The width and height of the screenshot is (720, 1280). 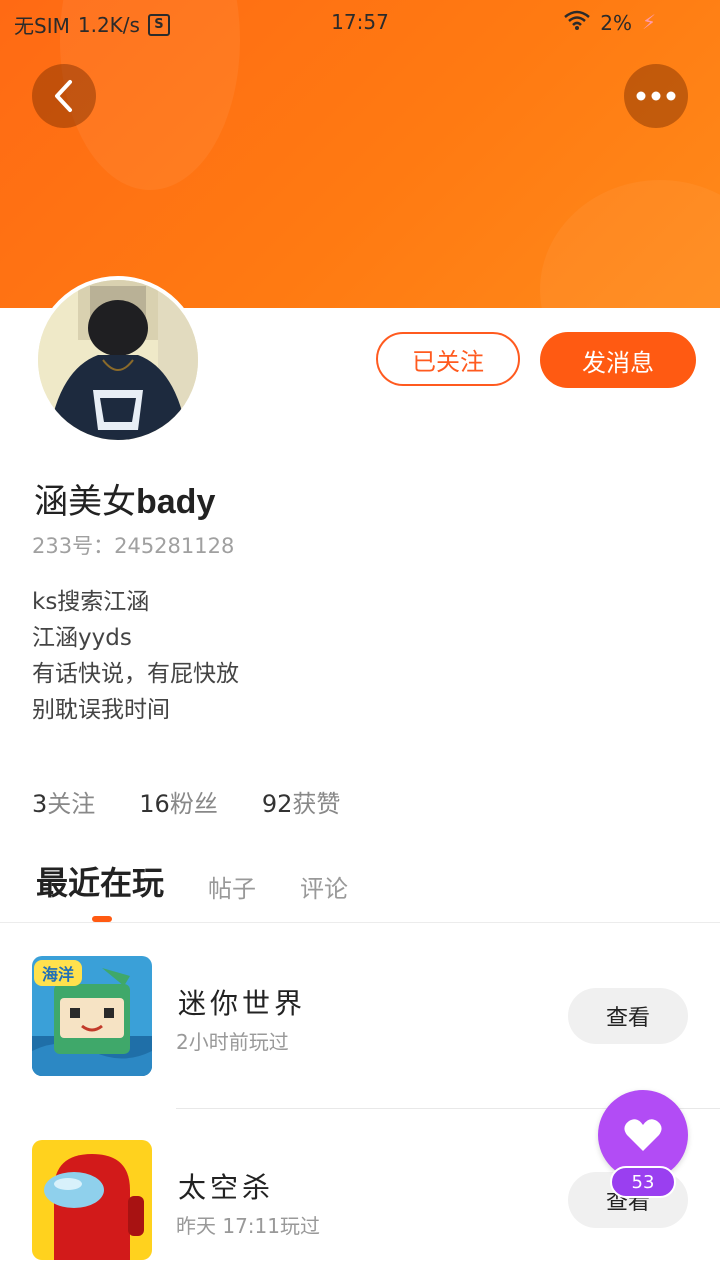 What do you see at coordinates (232, 886) in the screenshot?
I see `tab-posts: 帖子` at bounding box center [232, 886].